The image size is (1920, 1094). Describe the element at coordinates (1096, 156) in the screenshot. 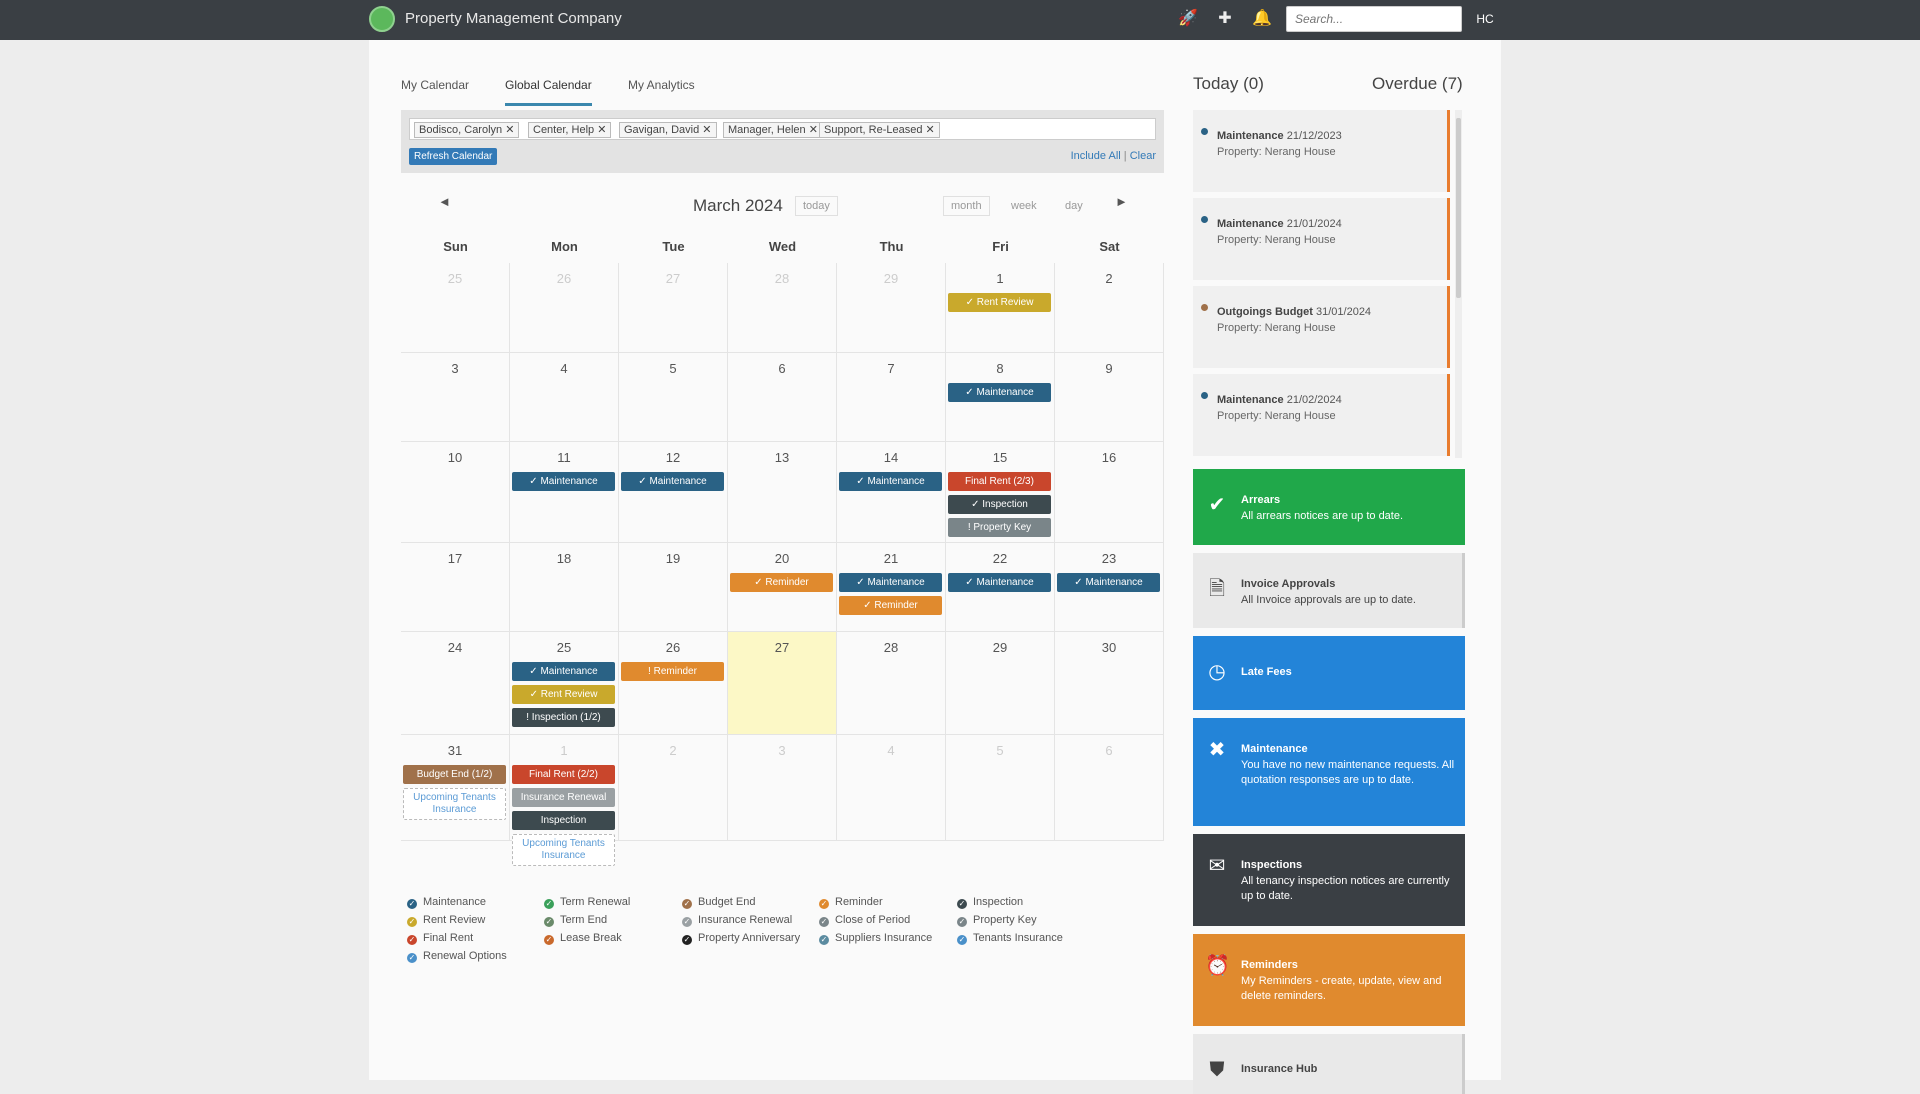

I see `include-all-link: Include All` at that location.